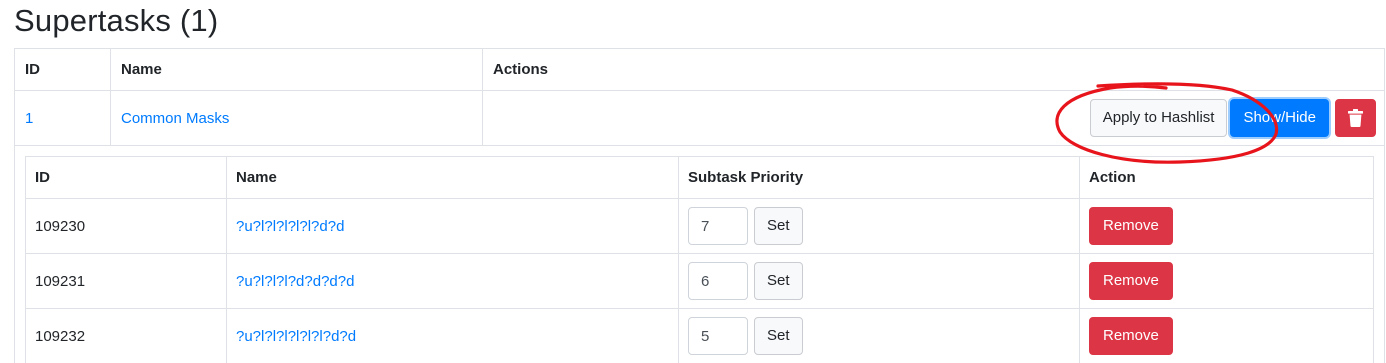  I want to click on subtask-header-action: Action, so click(1226, 177).